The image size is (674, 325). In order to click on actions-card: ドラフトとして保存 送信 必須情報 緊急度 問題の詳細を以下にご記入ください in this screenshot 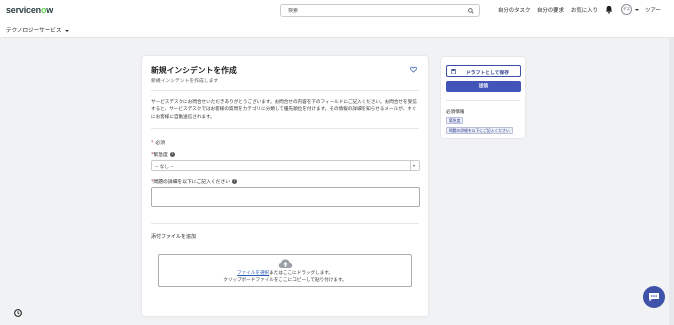, I will do `click(483, 97)`.